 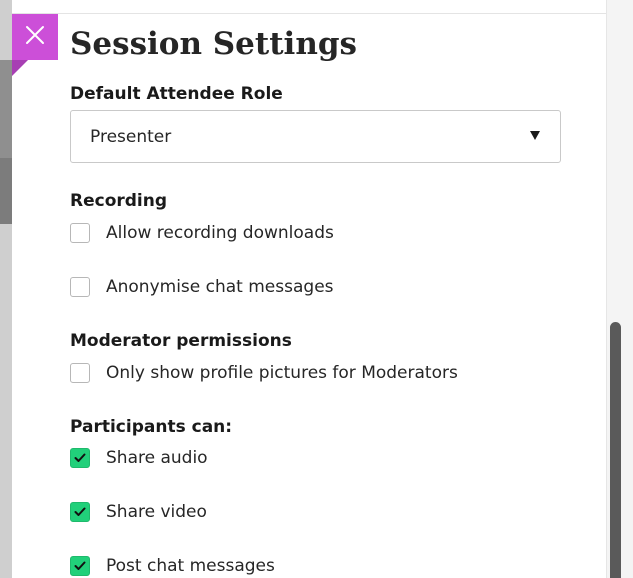 What do you see at coordinates (20, 68) in the screenshot?
I see `close-button-tab` at bounding box center [20, 68].